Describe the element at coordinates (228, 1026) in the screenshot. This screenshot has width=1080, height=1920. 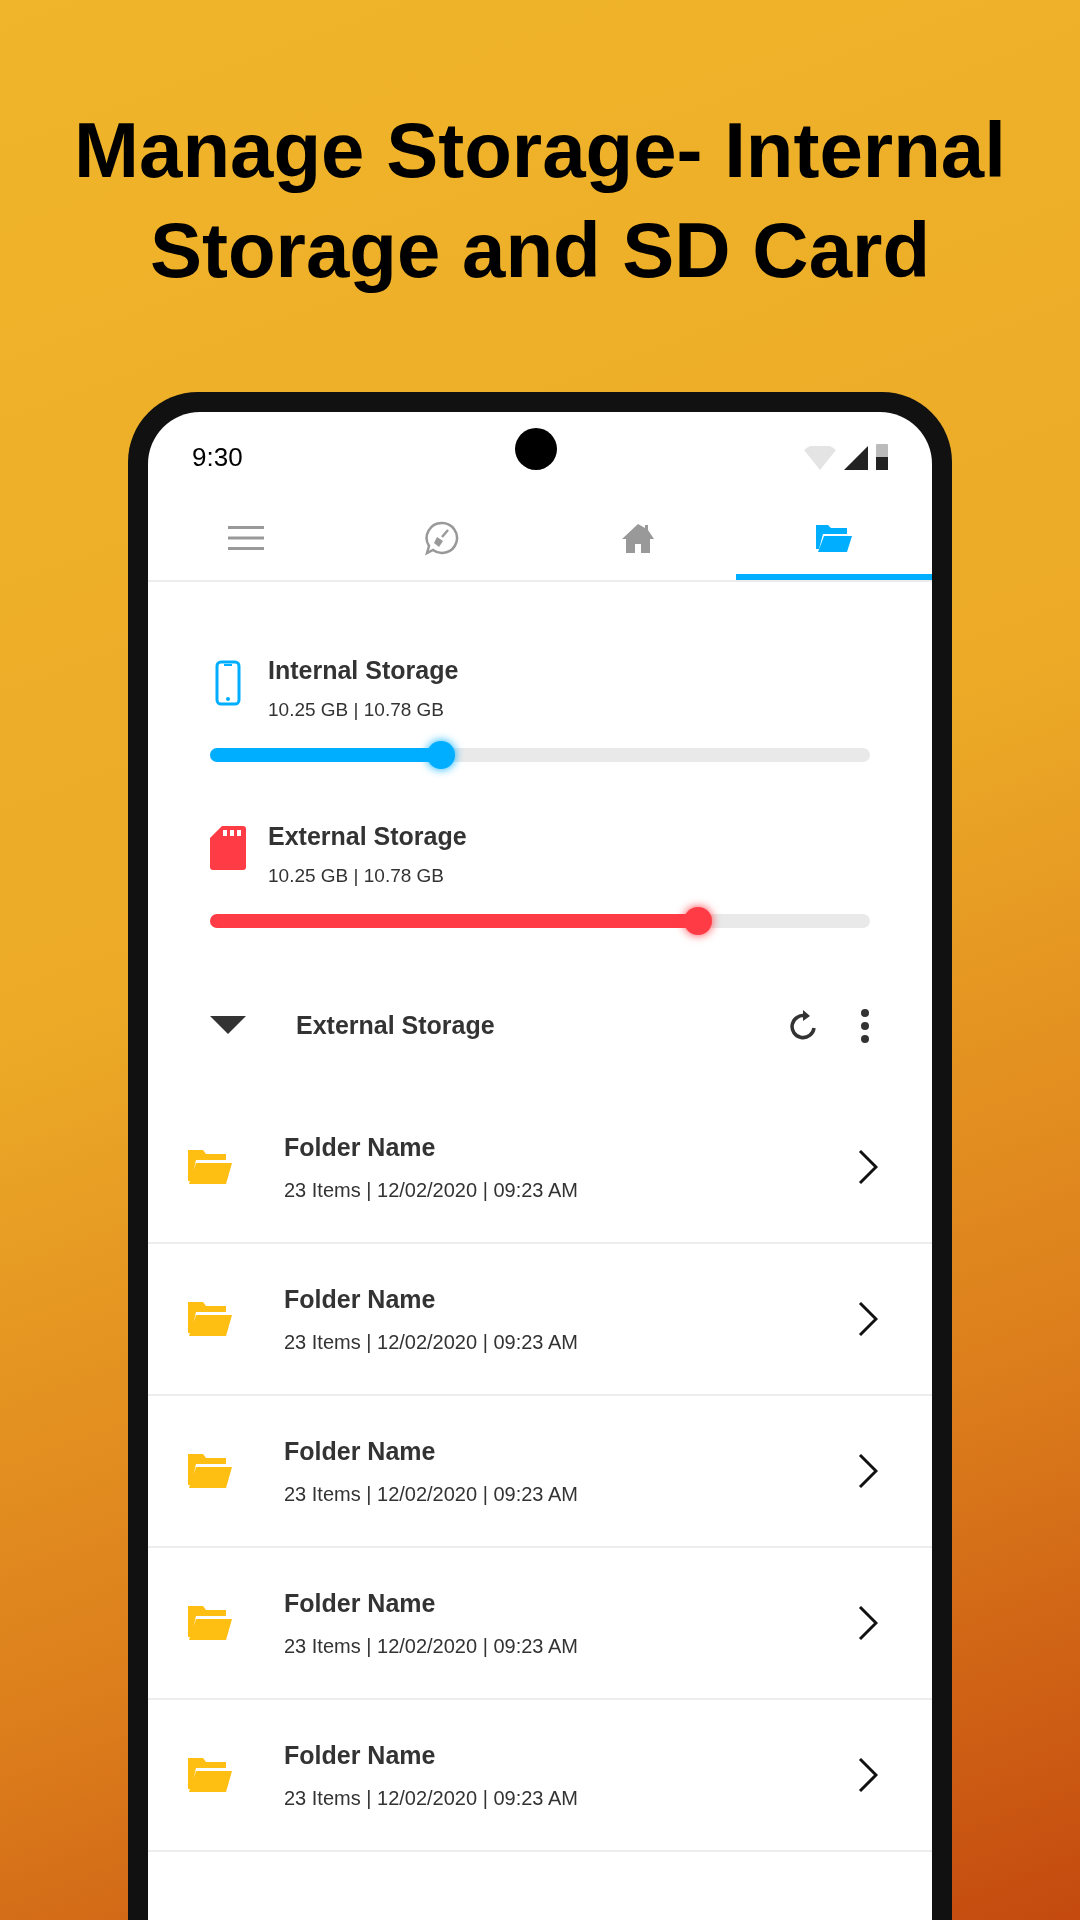
I see `dropdown-caret-icon` at that location.